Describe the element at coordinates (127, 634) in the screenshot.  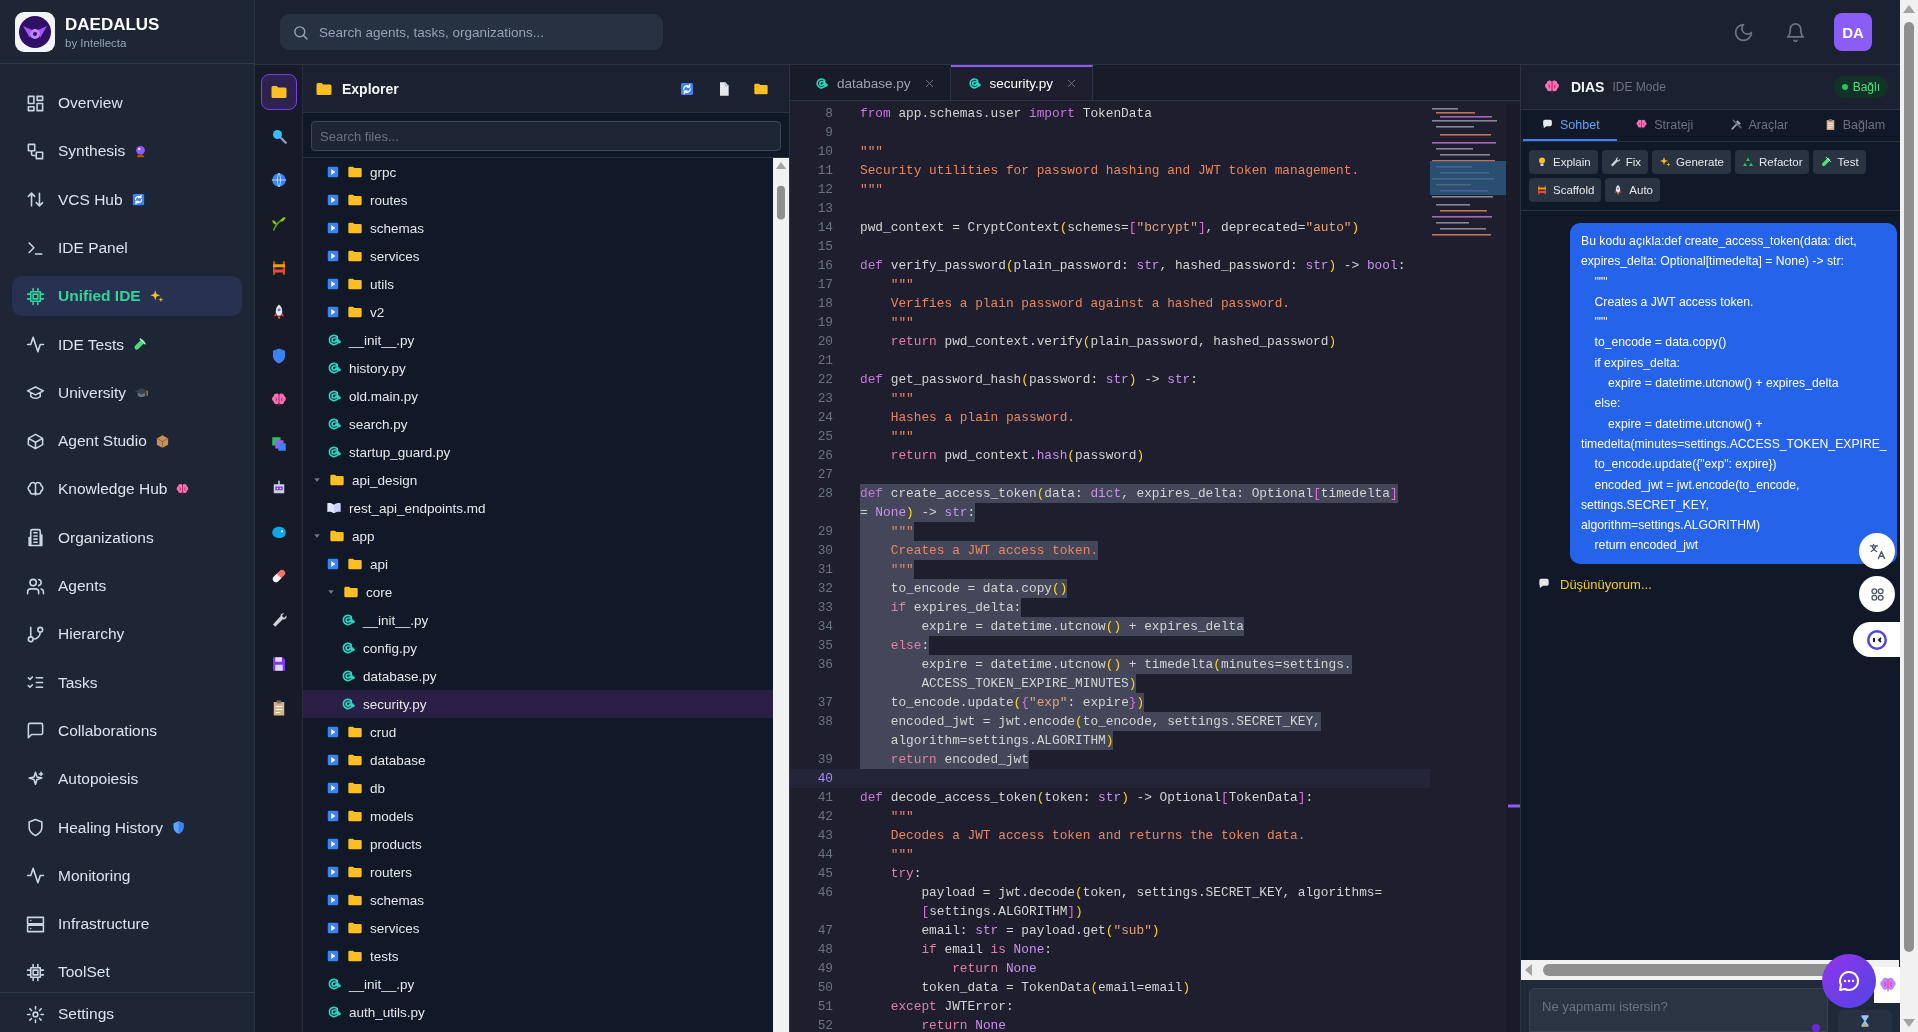
I see `nav-item: Hierarchy` at that location.